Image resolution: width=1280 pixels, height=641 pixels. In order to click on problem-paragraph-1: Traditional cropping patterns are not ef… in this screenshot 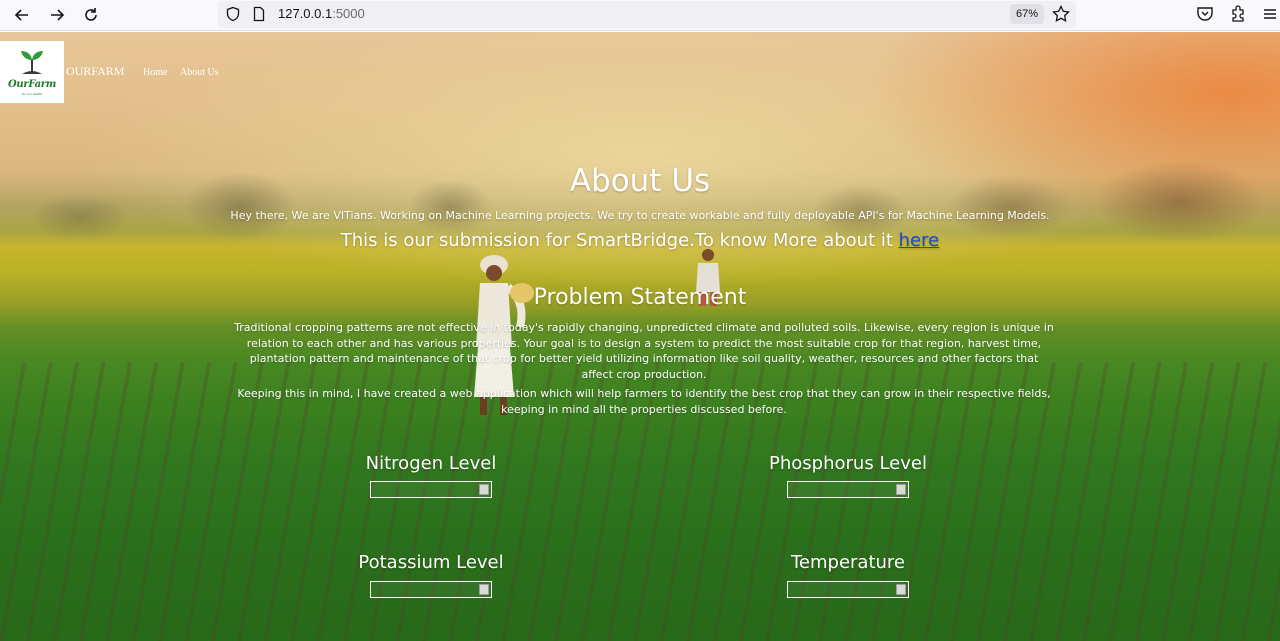, I will do `click(644, 351)`.